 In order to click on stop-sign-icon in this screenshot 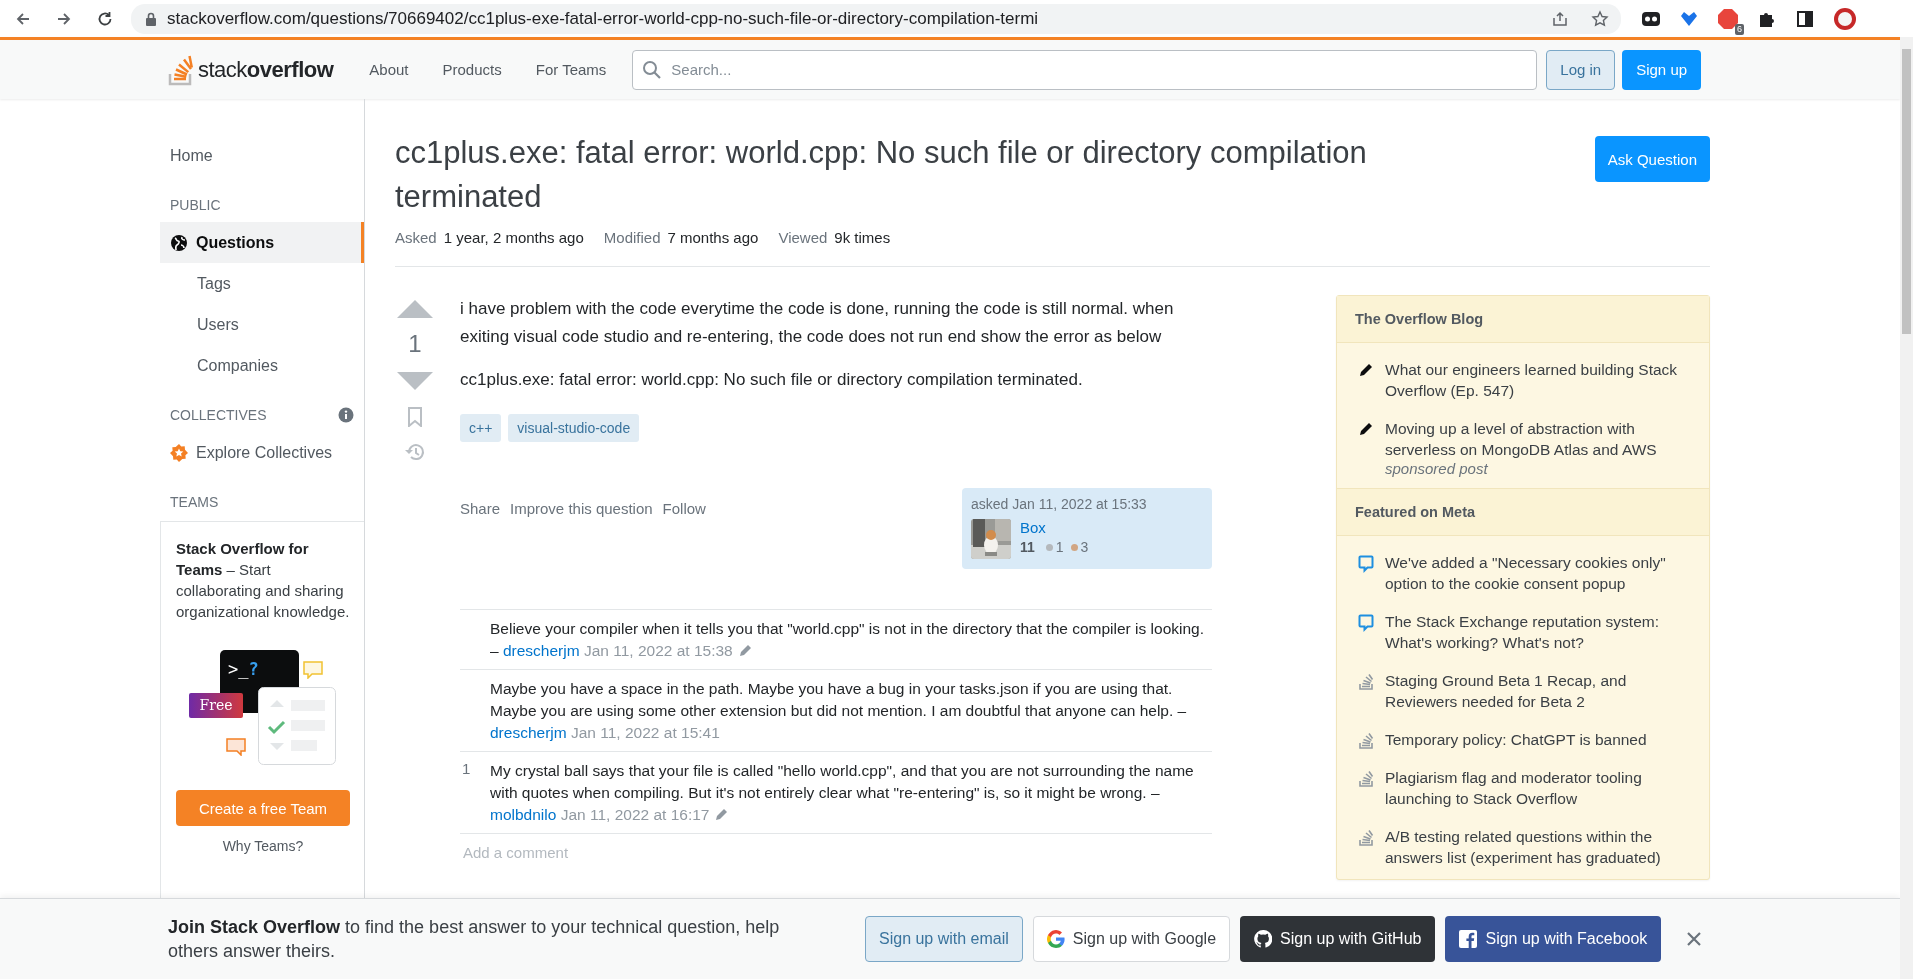, I will do `click(1728, 18)`.